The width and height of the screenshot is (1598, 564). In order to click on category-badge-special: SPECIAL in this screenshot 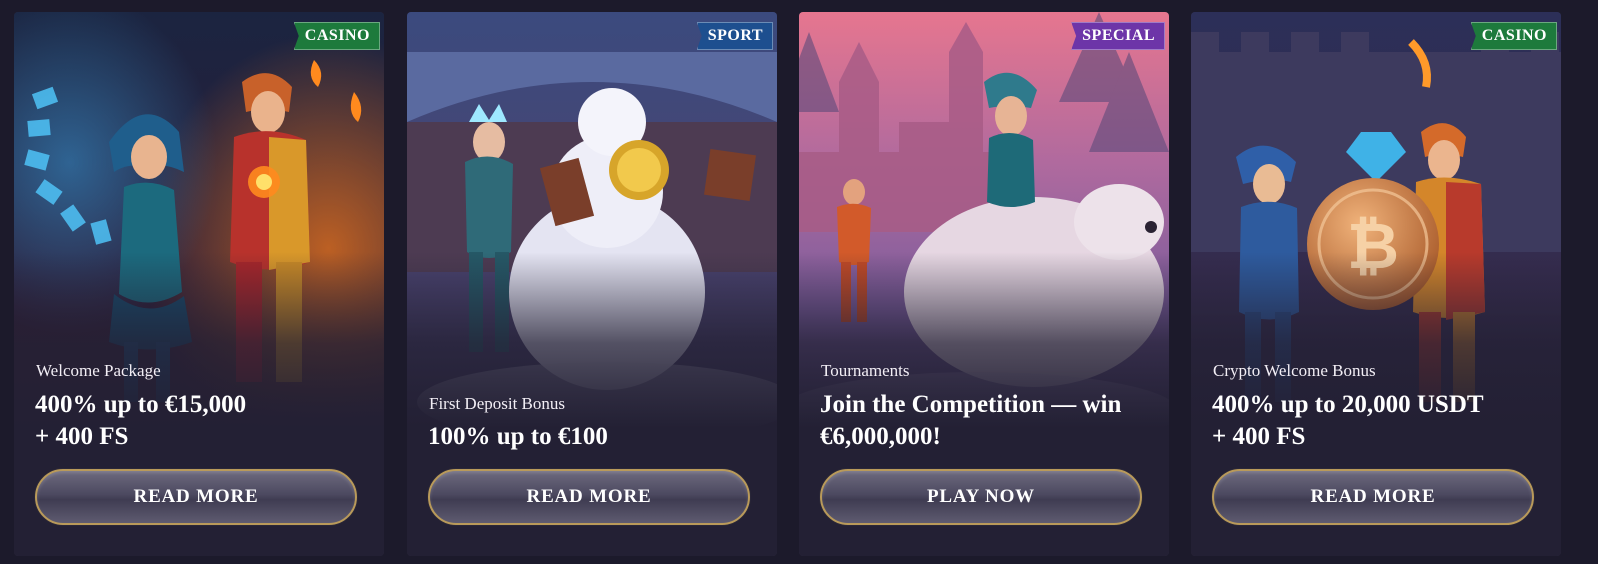, I will do `click(1118, 36)`.